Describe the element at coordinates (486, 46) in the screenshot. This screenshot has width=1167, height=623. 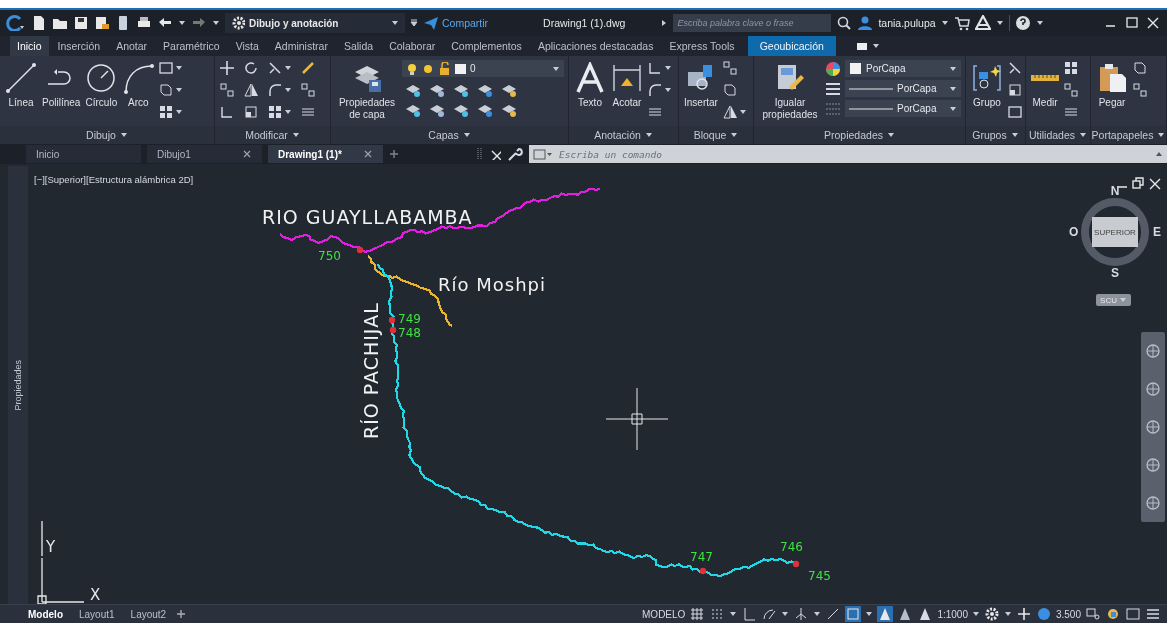
I see `ribbon-tab: Complementos` at that location.